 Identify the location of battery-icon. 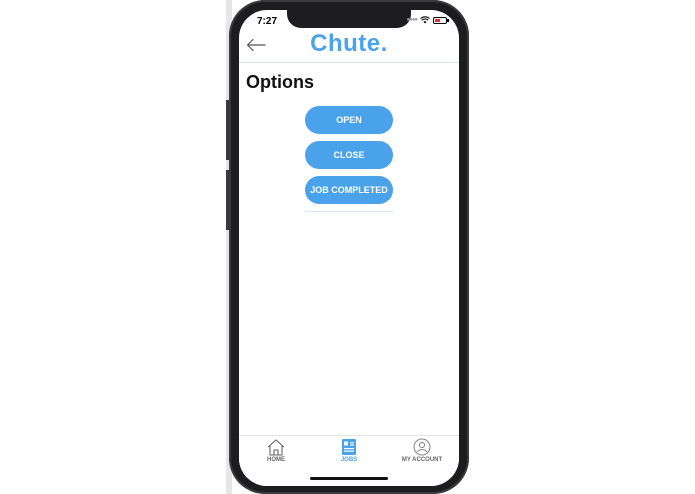
(441, 20).